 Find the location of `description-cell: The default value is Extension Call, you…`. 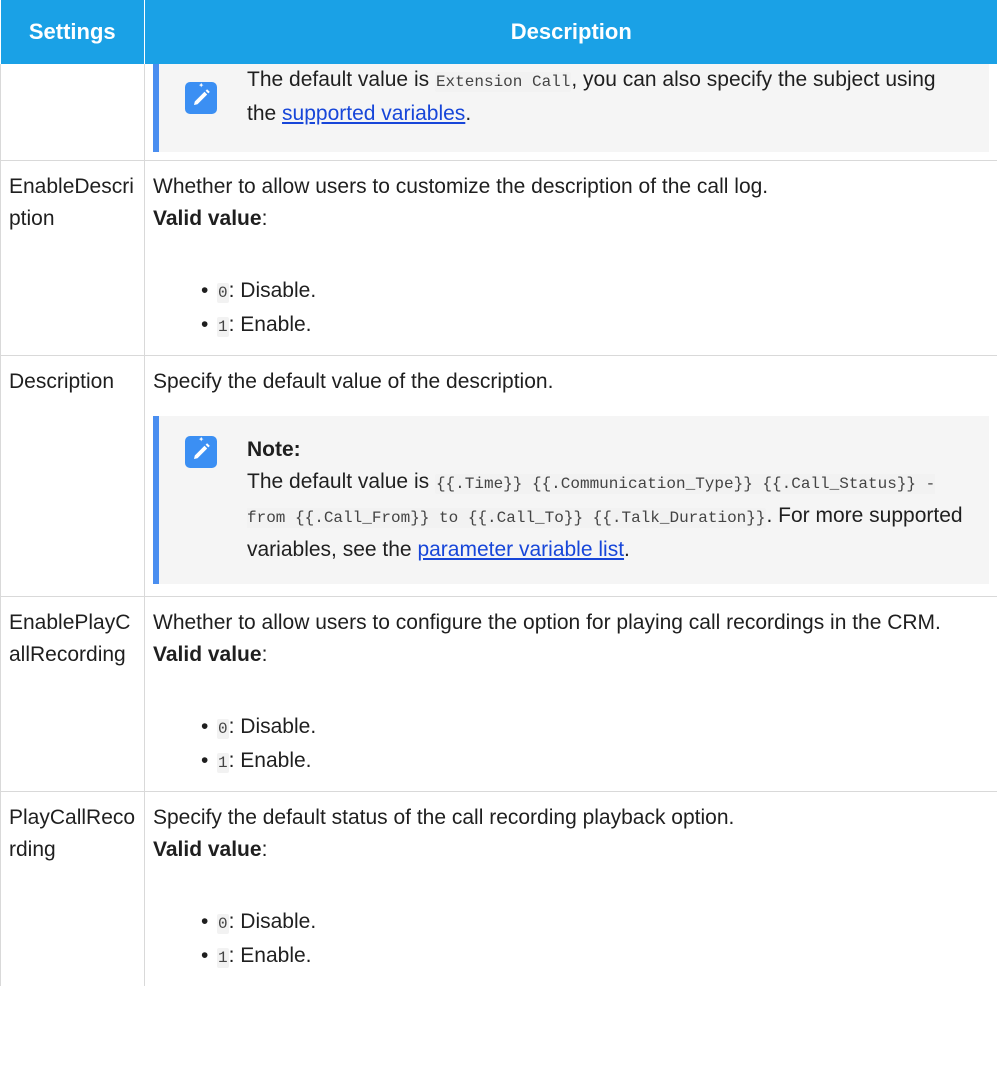

description-cell: The default value is Extension Call, you… is located at coordinates (570, 112).